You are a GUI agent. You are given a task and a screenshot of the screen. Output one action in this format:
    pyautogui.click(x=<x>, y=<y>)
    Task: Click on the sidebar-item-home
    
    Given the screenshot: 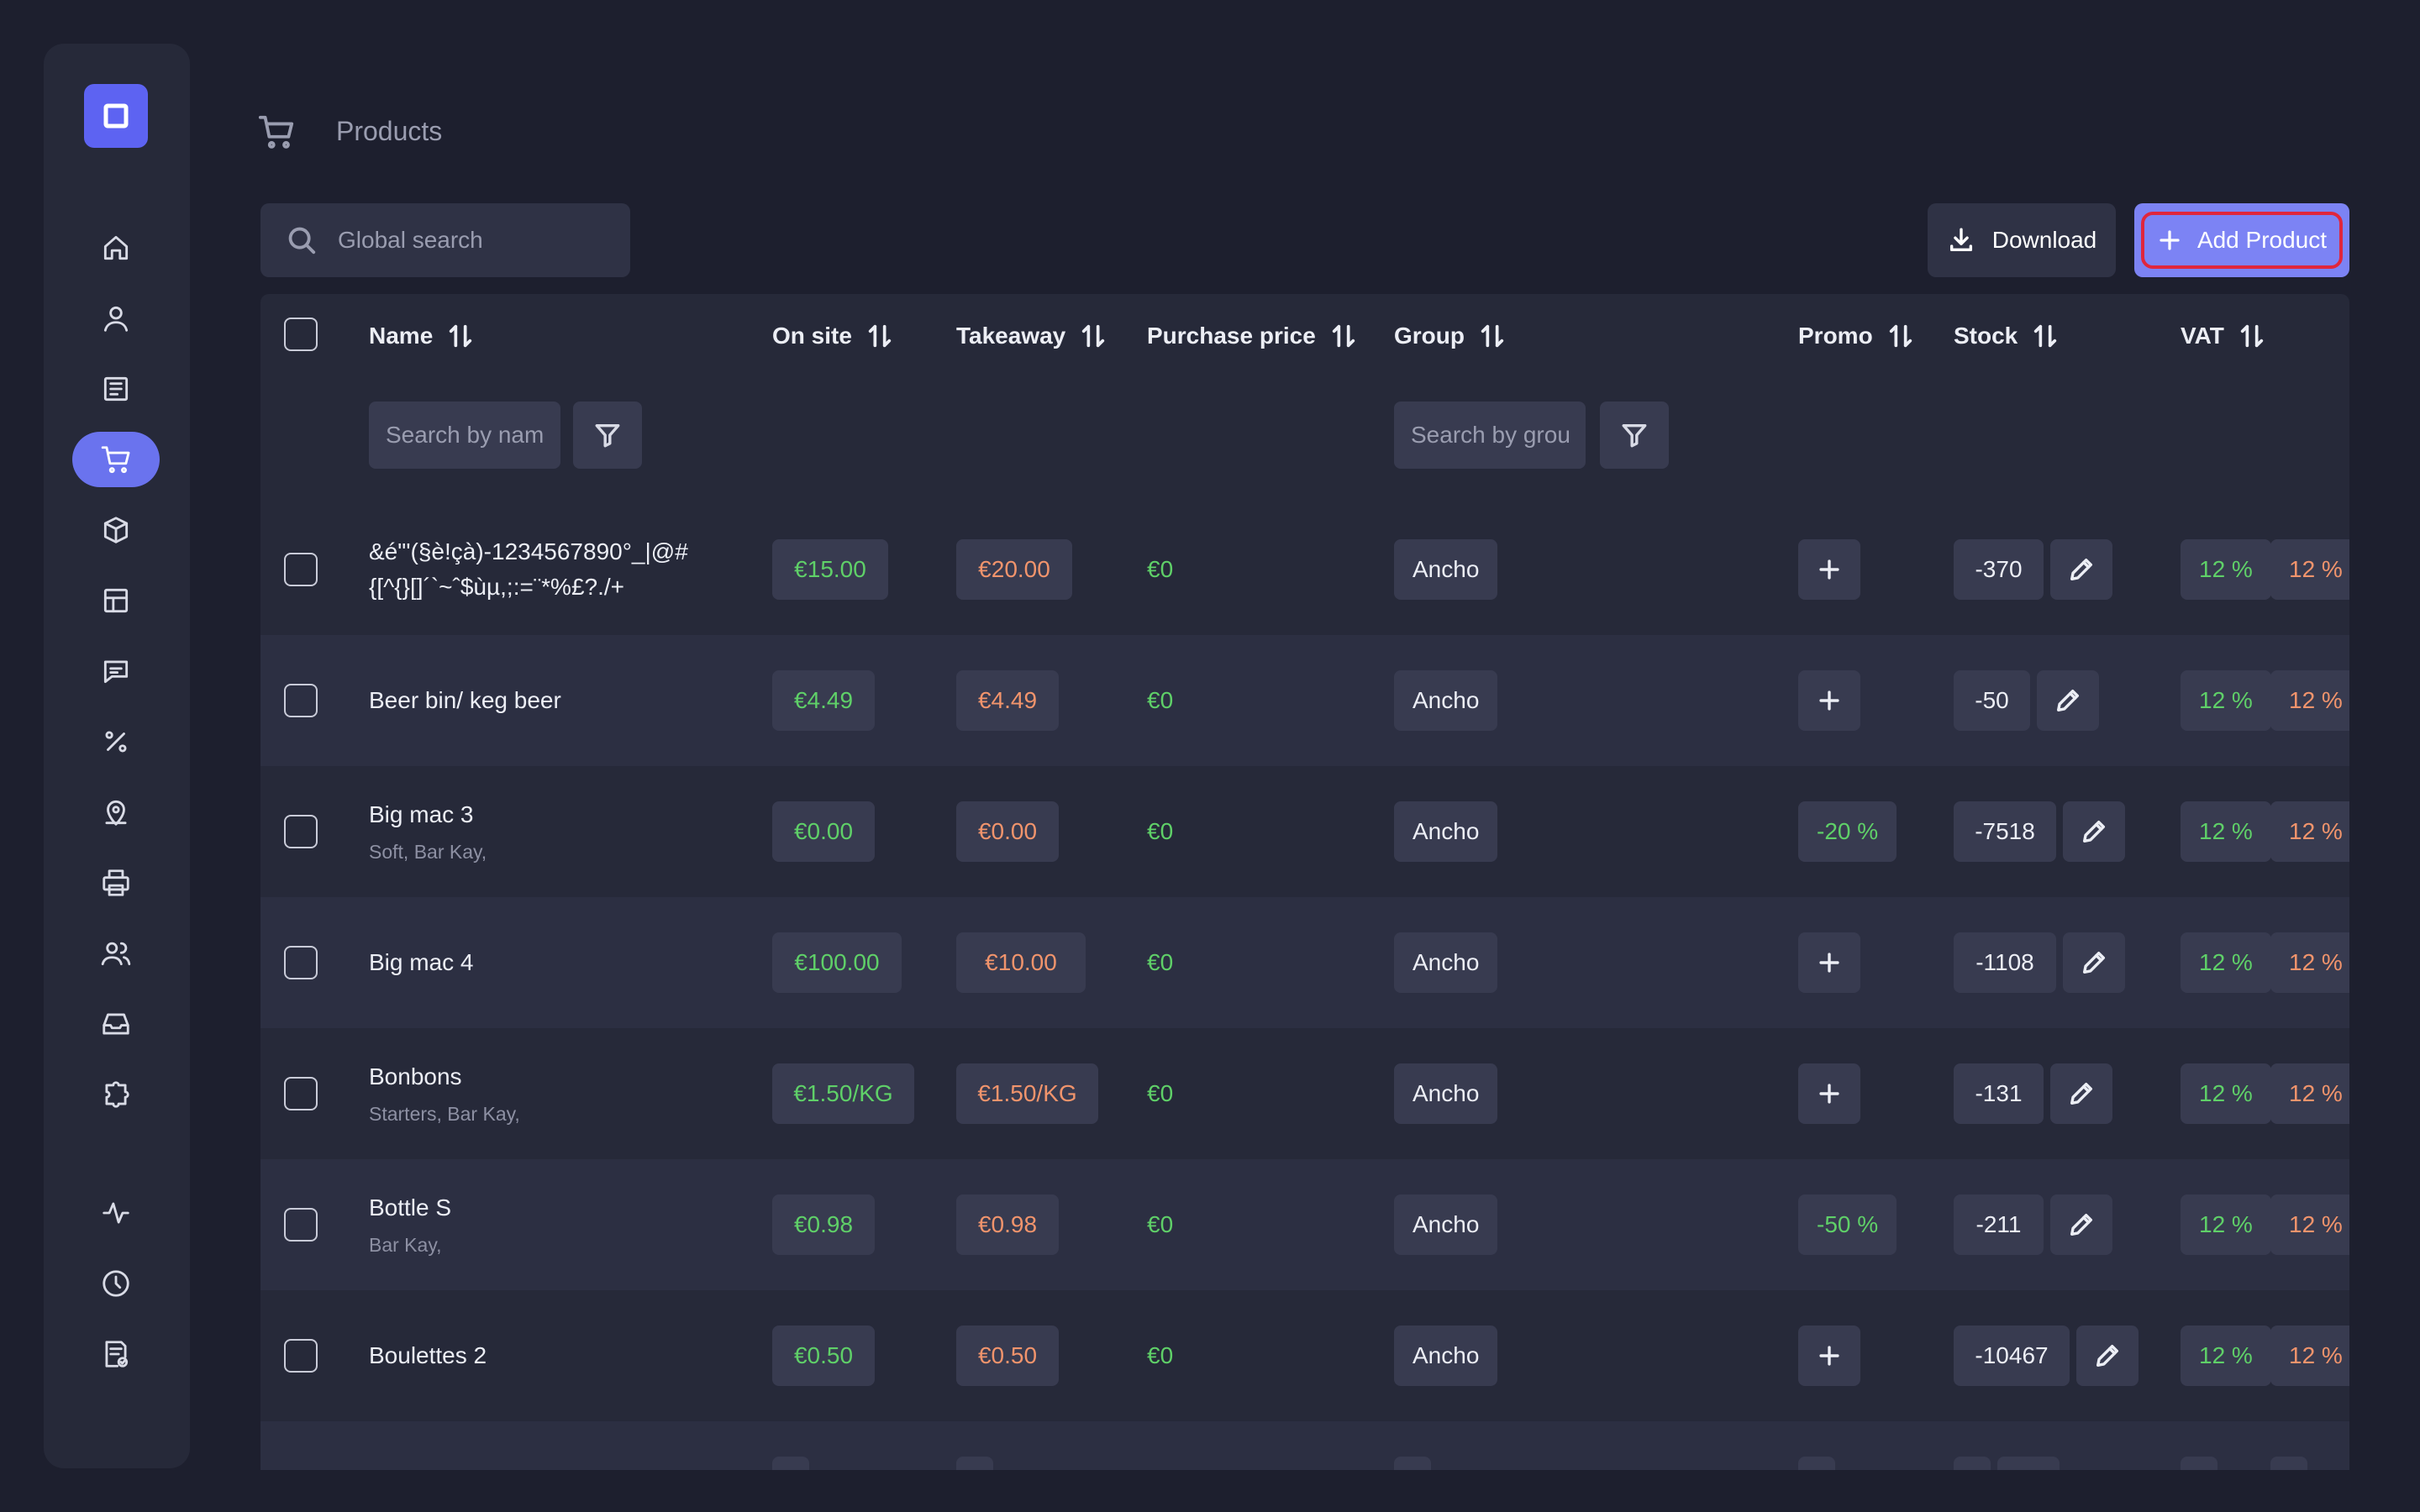 What is the action you would take?
    pyautogui.click(x=116, y=248)
    